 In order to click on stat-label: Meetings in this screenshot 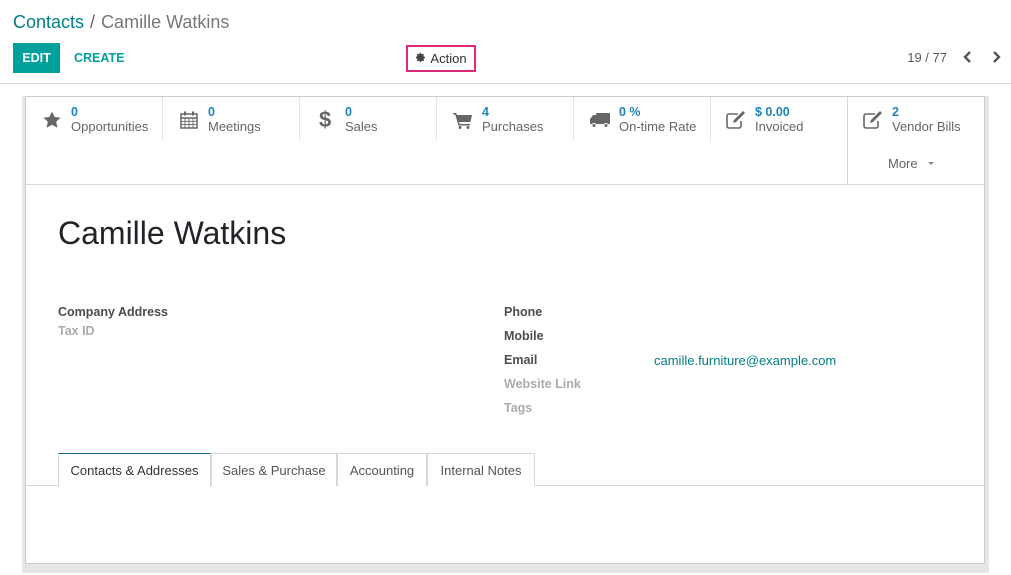, I will do `click(234, 126)`.